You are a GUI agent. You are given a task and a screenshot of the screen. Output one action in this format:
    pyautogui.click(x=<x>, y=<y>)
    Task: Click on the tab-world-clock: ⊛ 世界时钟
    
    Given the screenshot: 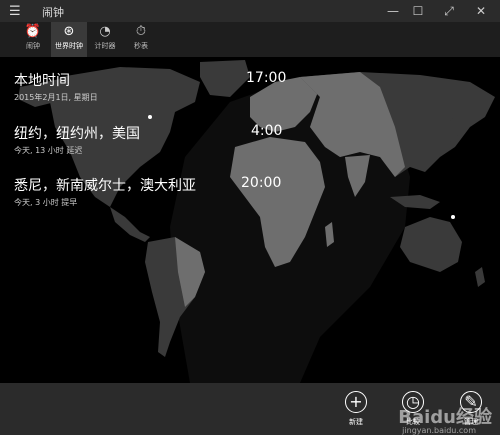 What is the action you would take?
    pyautogui.click(x=69, y=39)
    